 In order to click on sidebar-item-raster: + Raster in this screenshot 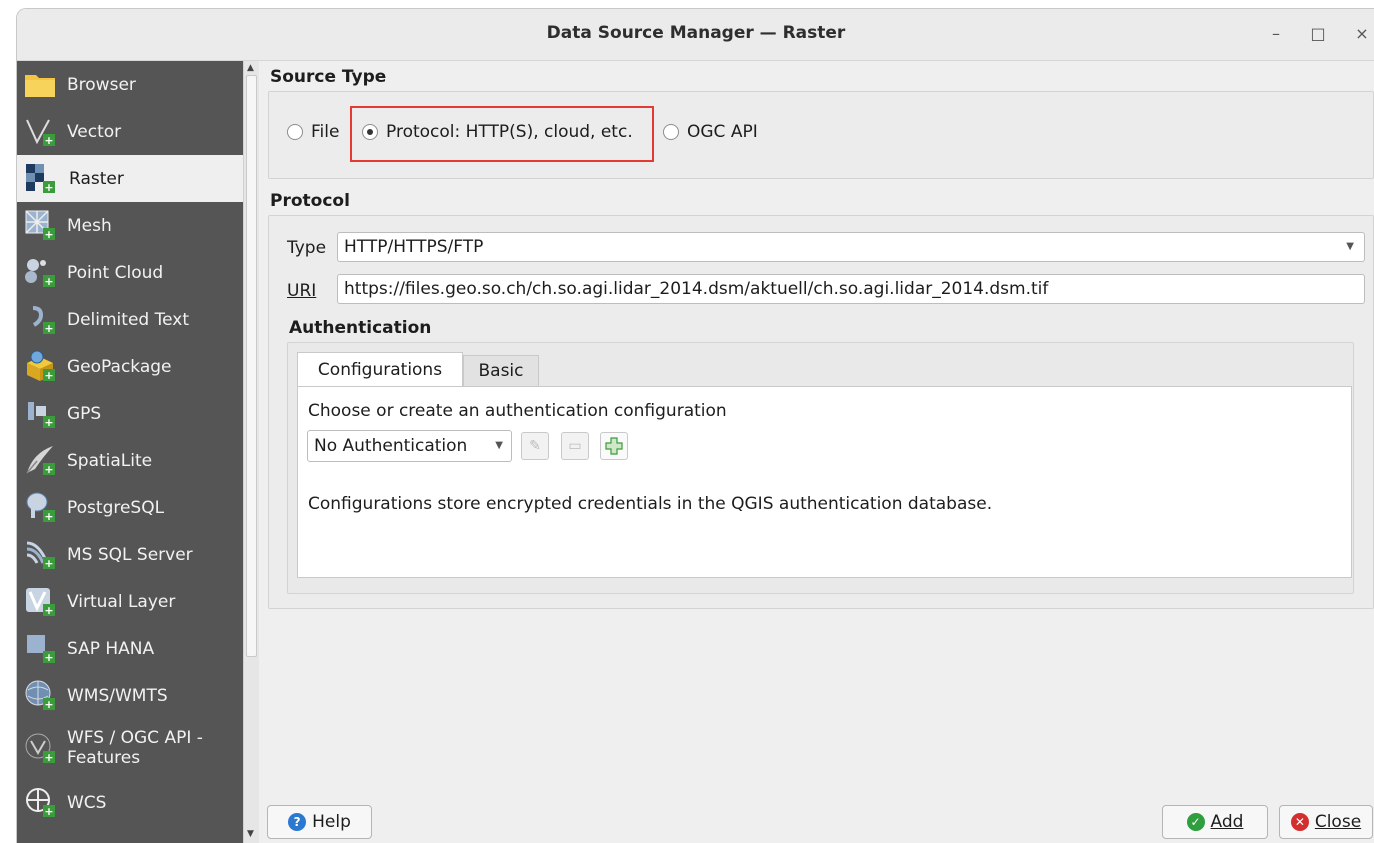, I will do `click(130, 178)`.